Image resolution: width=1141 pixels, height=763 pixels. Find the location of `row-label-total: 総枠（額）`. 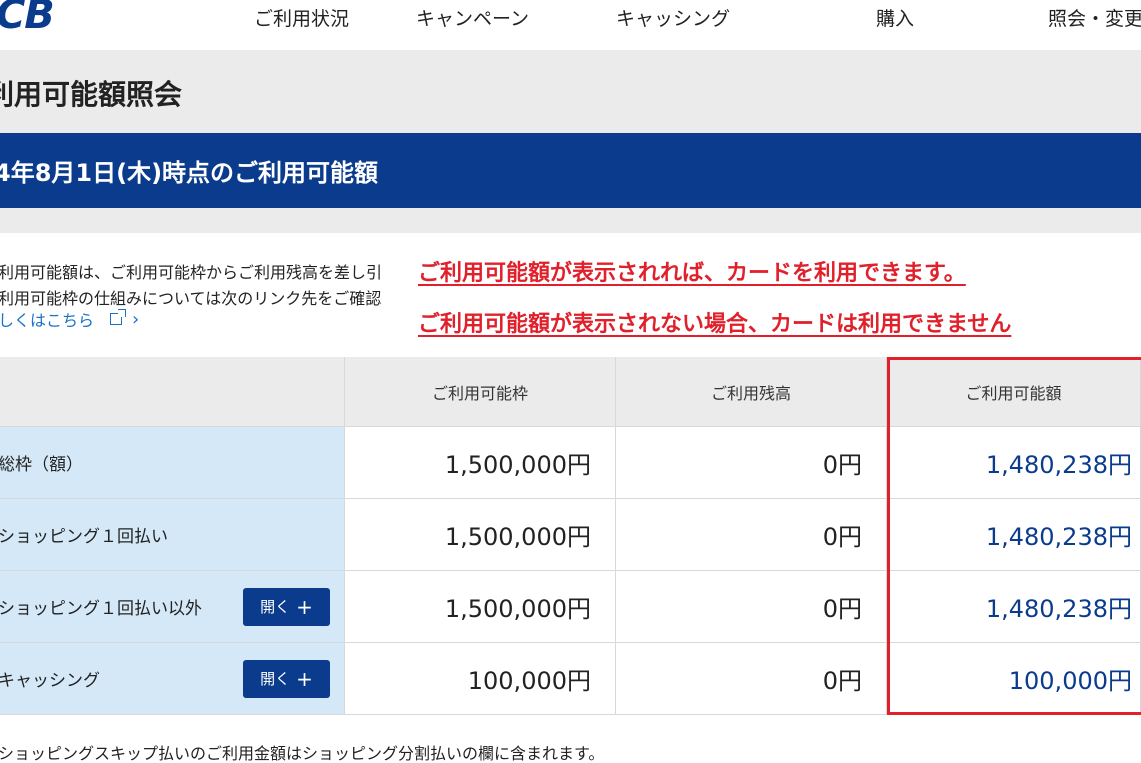

row-label-total: 総枠（額） is located at coordinates (41, 465).